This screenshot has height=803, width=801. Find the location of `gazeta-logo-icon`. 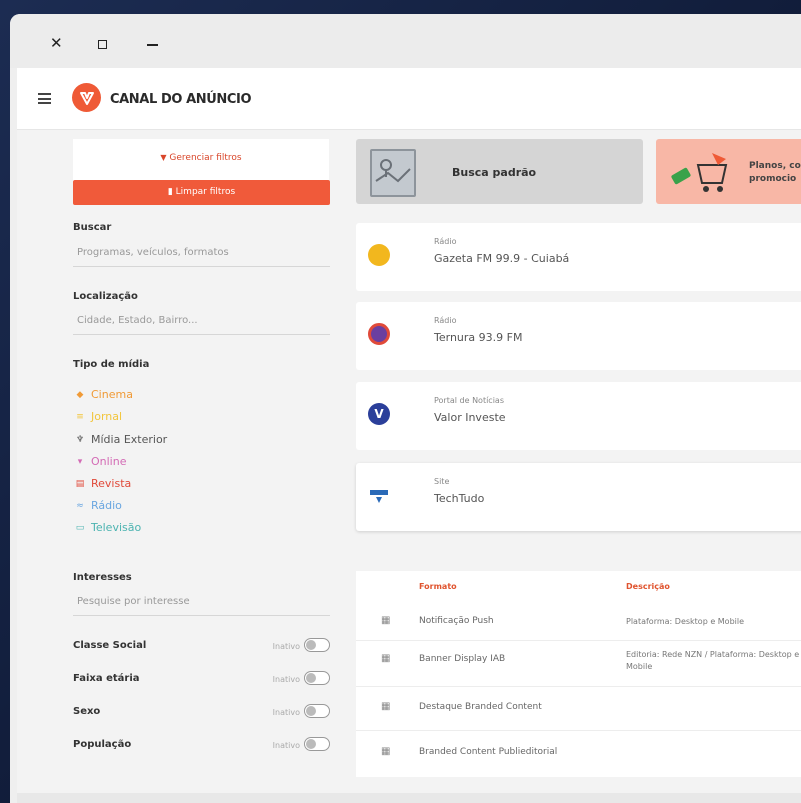

gazeta-logo-icon is located at coordinates (379, 255).